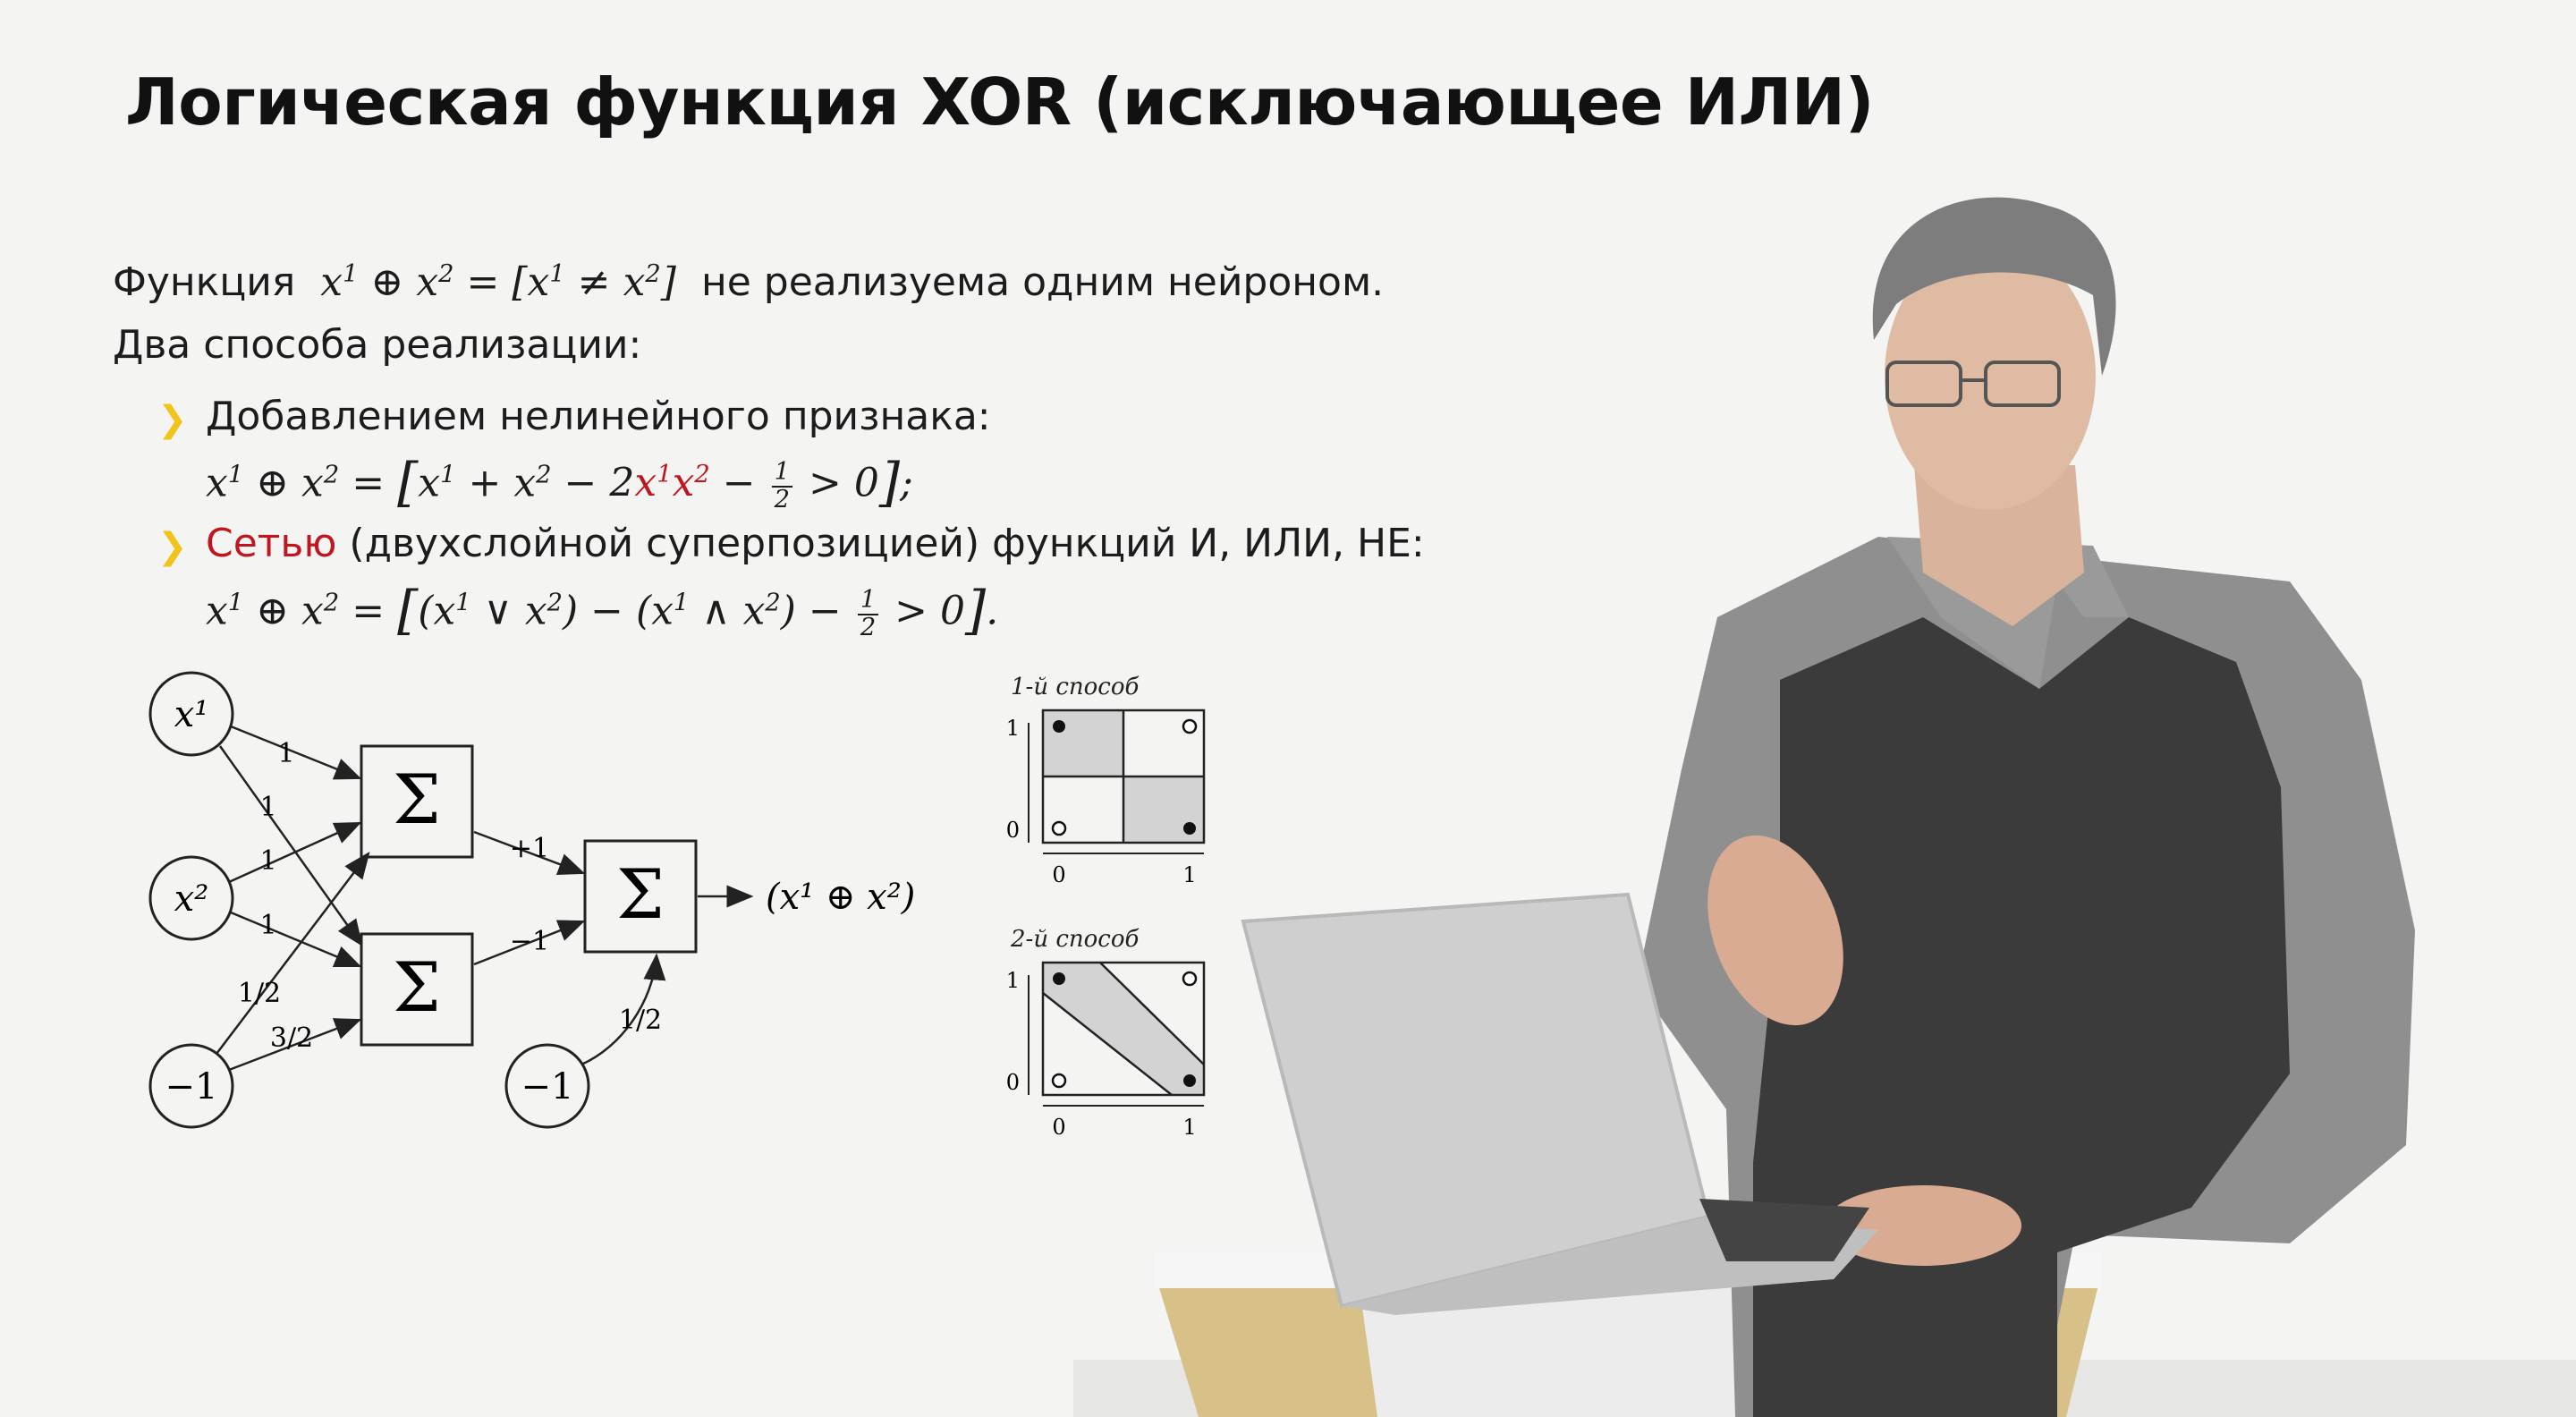  What do you see at coordinates (840, 898) in the screenshot?
I see `output-label: (x¹ ⊕ x²)` at bounding box center [840, 898].